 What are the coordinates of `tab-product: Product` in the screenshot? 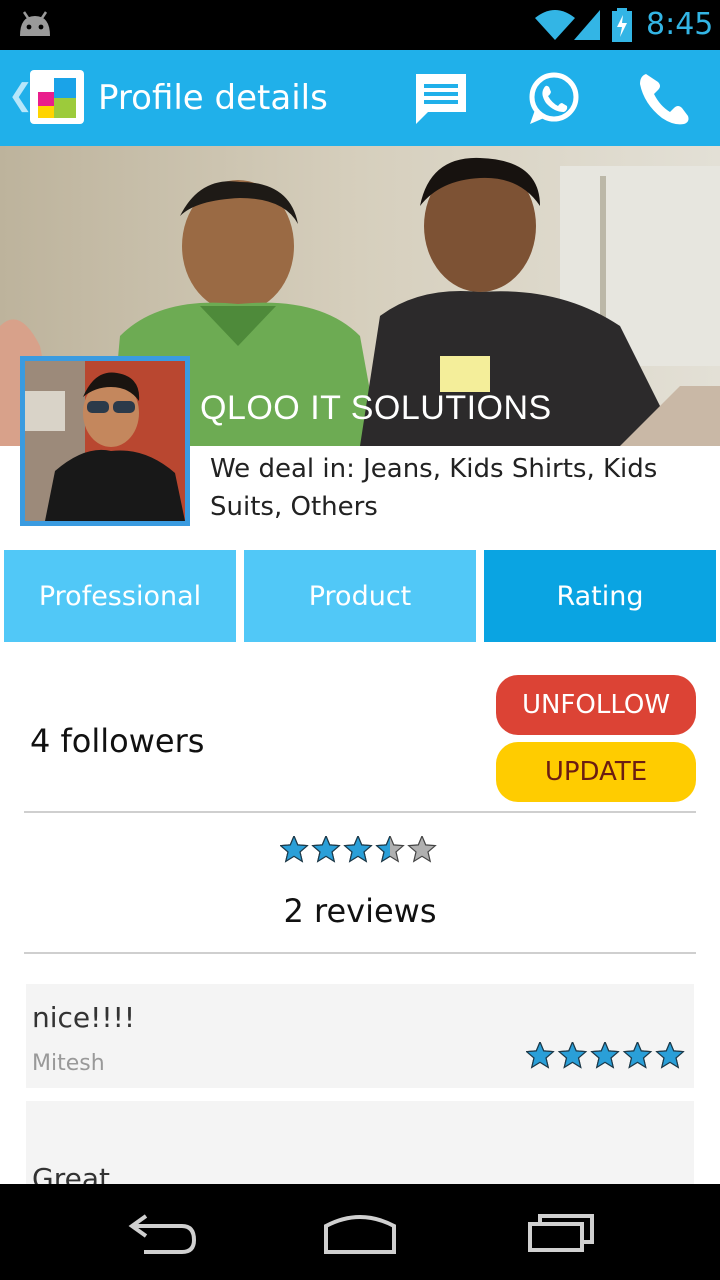 It's located at (360, 596).